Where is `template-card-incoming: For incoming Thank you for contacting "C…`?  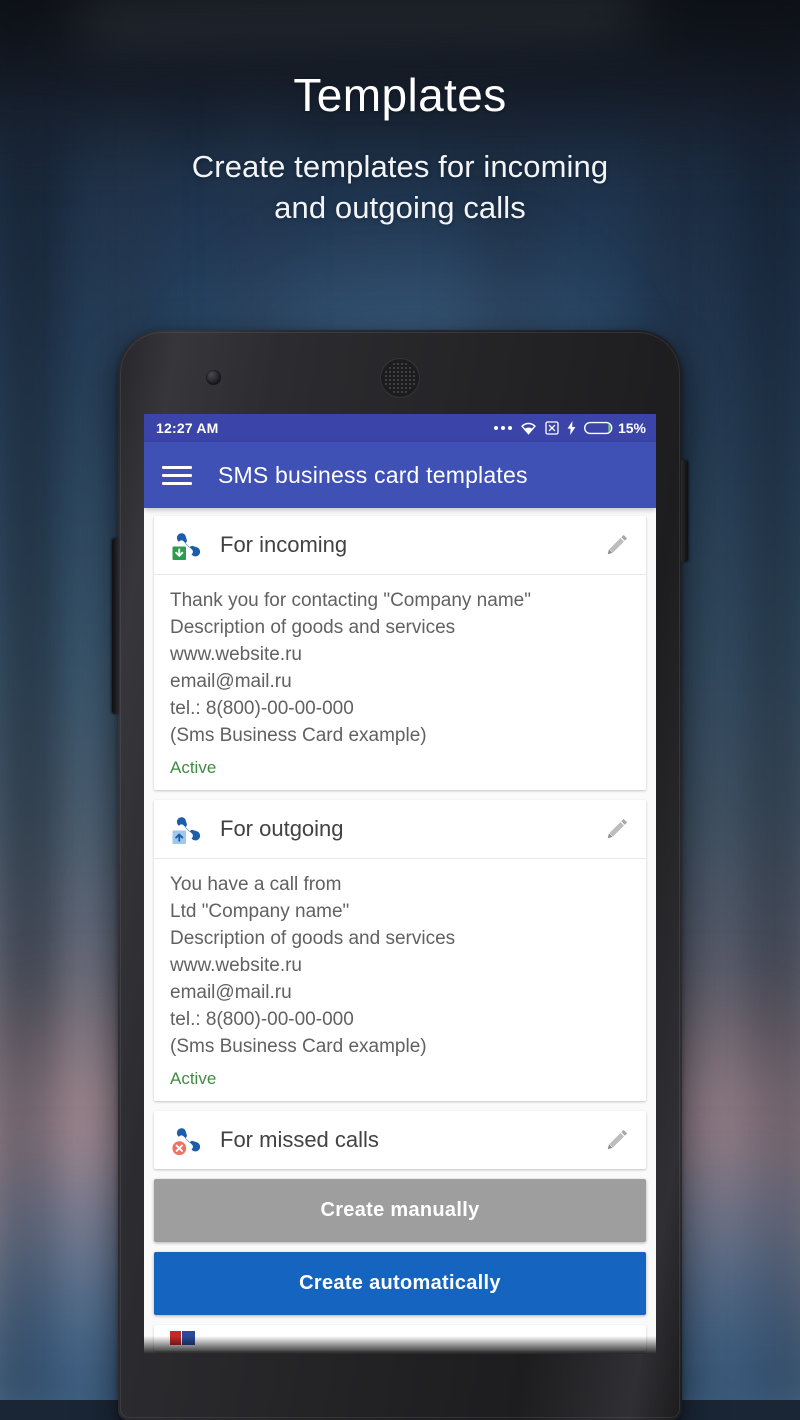 template-card-incoming: For incoming Thank you for contacting "C… is located at coordinates (400, 653).